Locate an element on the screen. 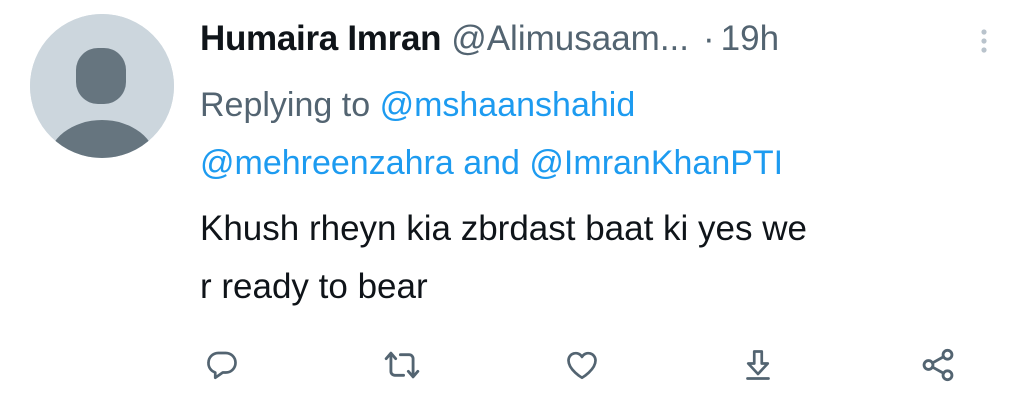 The width and height of the screenshot is (1024, 410). tweet-header: Humaira Imran @Alimusaam... · 19h is located at coordinates (598, 39).